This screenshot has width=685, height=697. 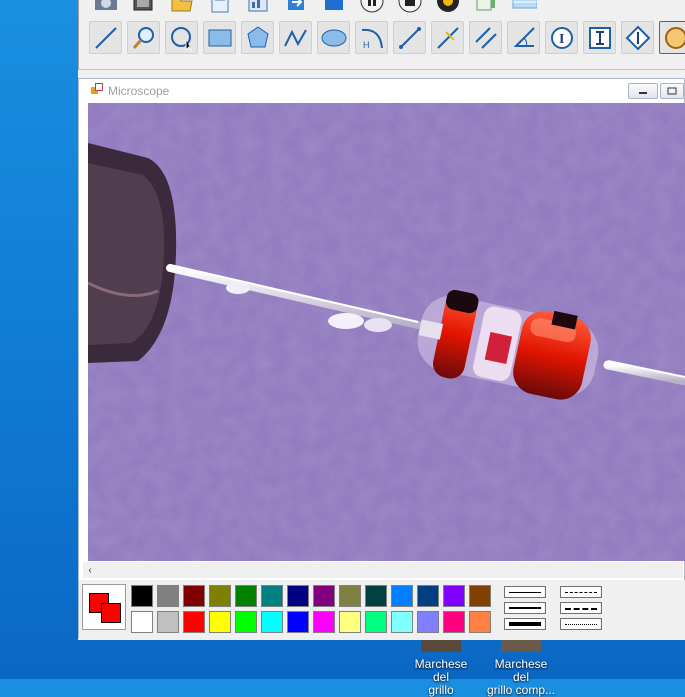 I want to click on camera-icon, so click(x=105, y=8).